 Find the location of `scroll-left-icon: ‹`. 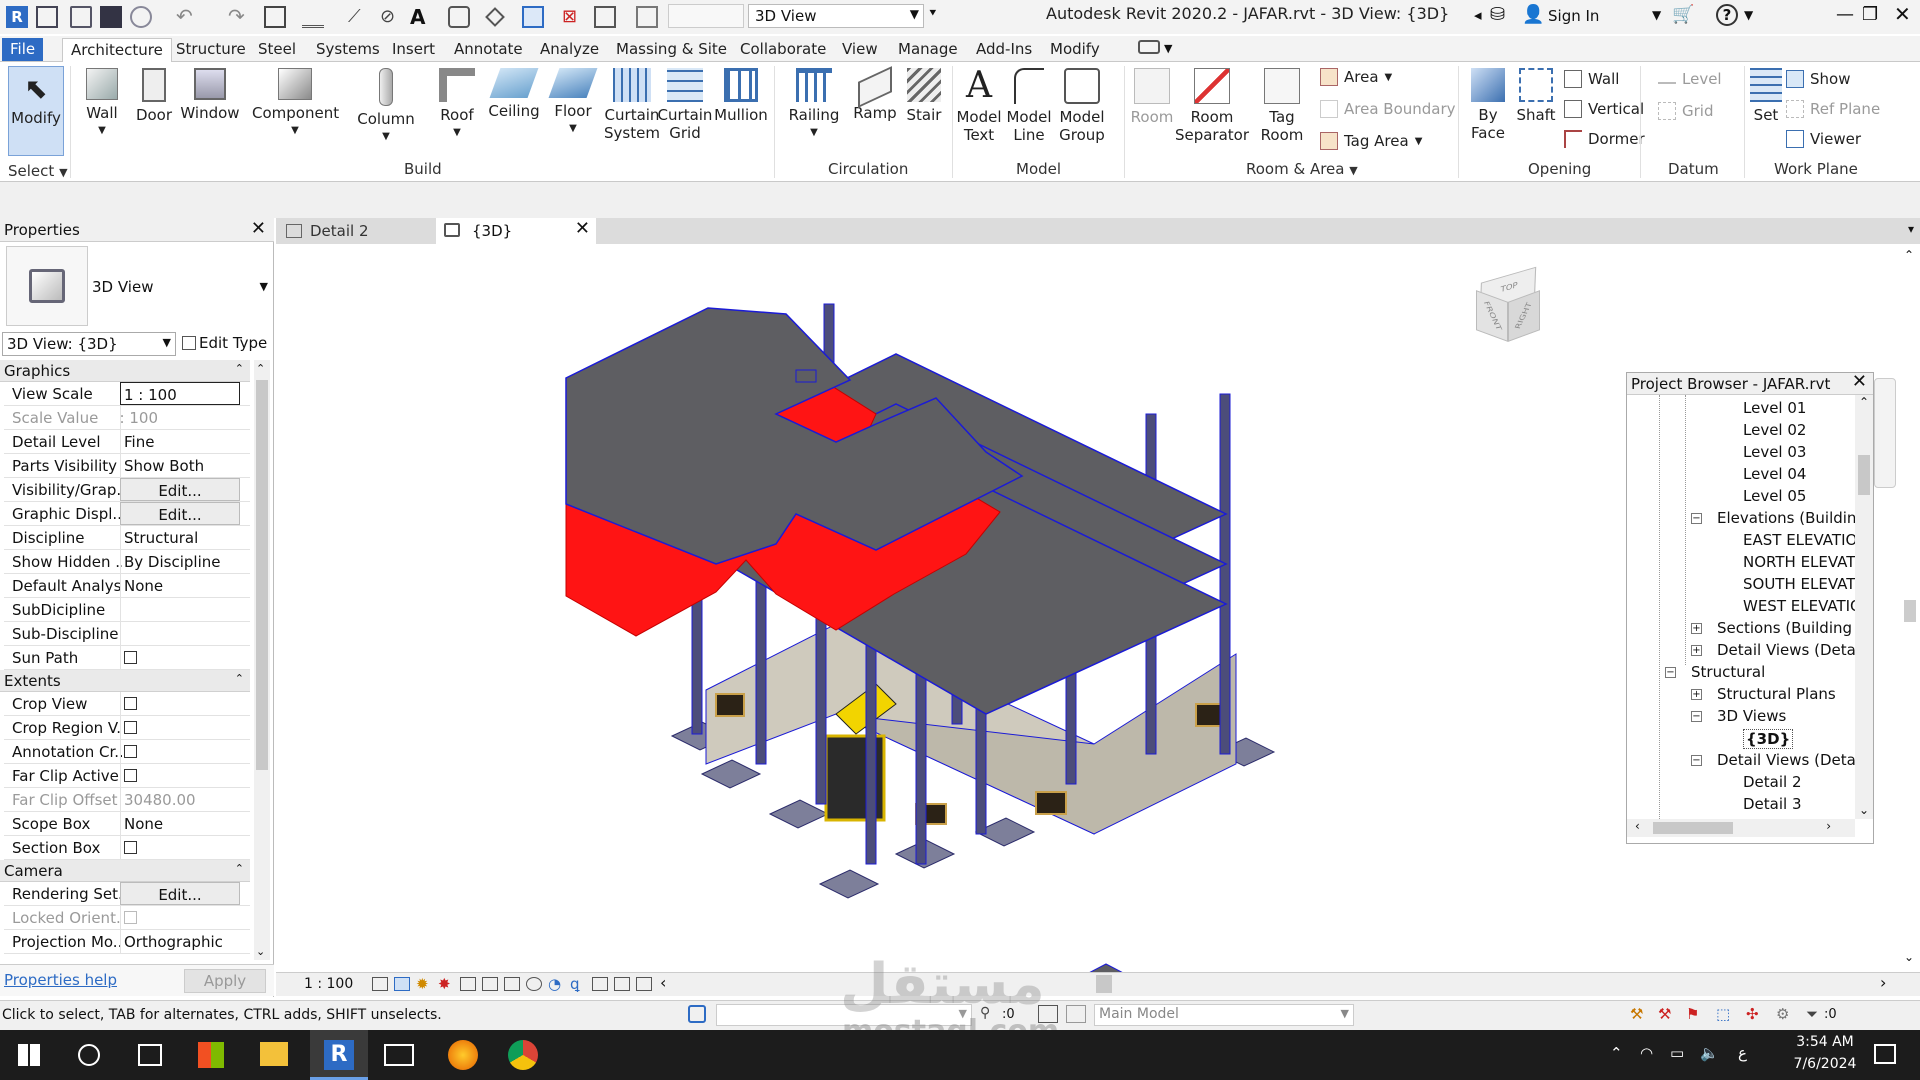

scroll-left-icon: ‹ is located at coordinates (663, 982).